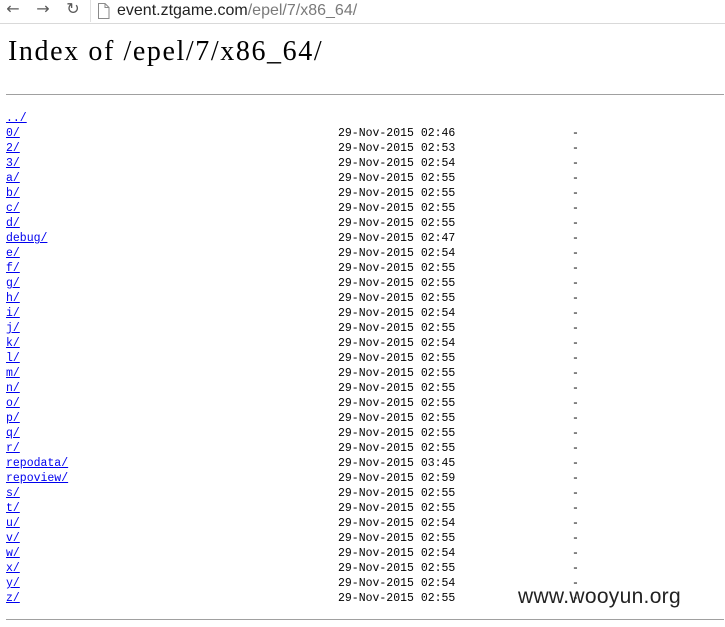 The image size is (725, 627). I want to click on listing-row: g/29-Nov-2015 02:55 -, so click(306, 283).